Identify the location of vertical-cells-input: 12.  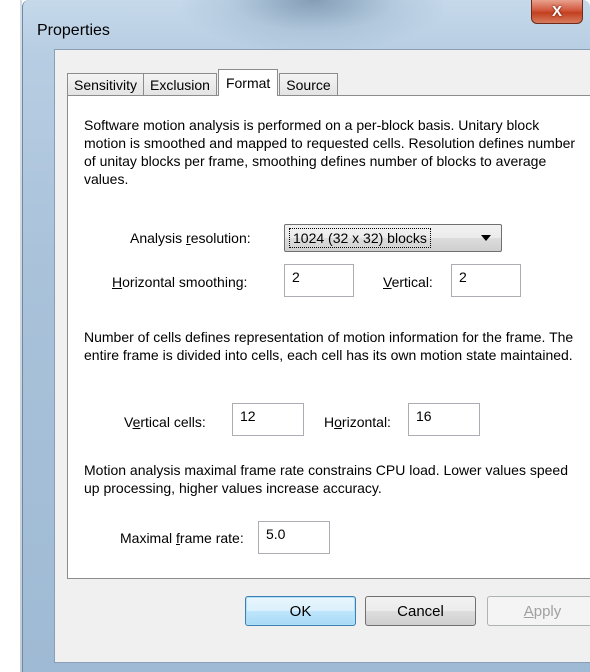
(268, 419).